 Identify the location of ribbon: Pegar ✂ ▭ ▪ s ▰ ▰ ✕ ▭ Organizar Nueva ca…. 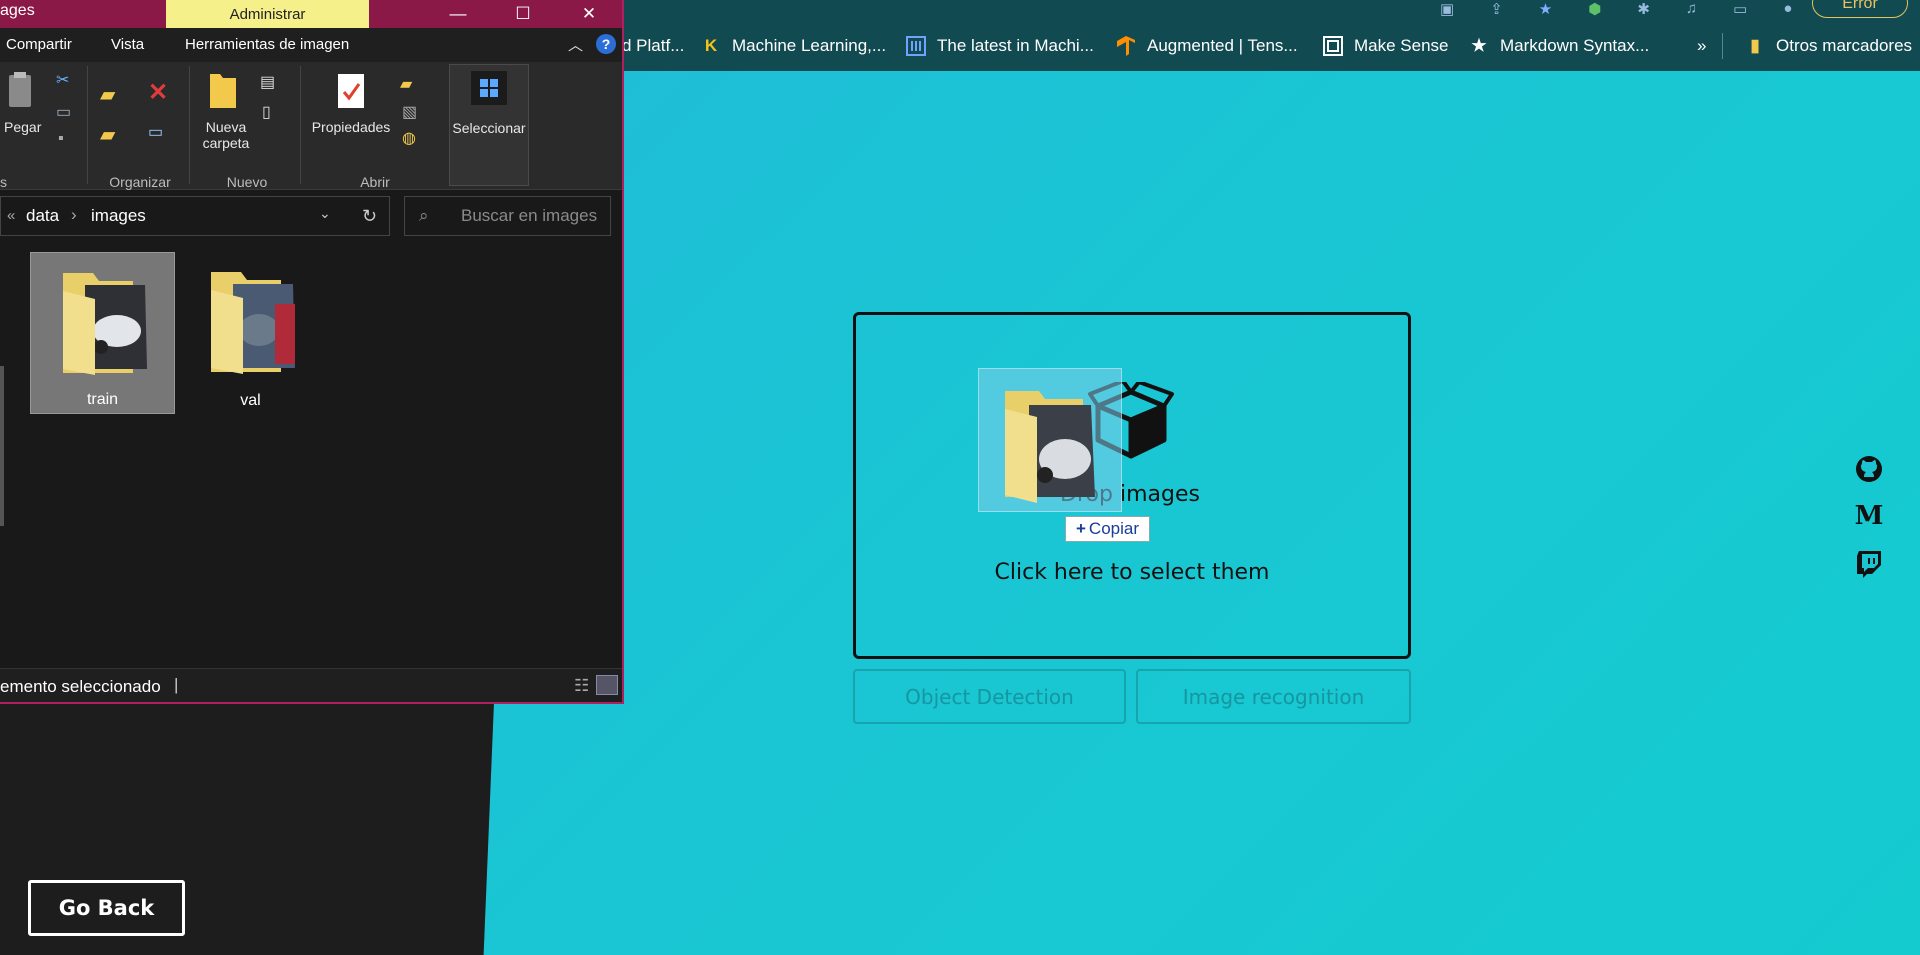
(311, 126).